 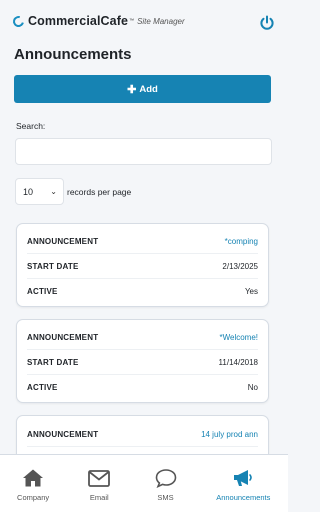 I want to click on records-per-page-label: records per page, so click(x=99, y=191).